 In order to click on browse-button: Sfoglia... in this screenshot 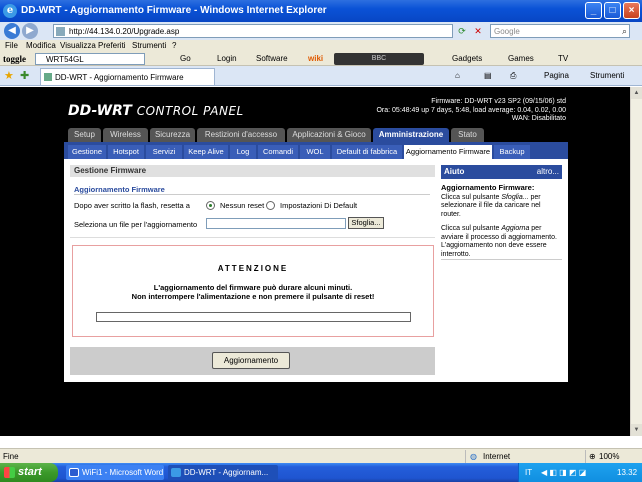, I will do `click(366, 223)`.